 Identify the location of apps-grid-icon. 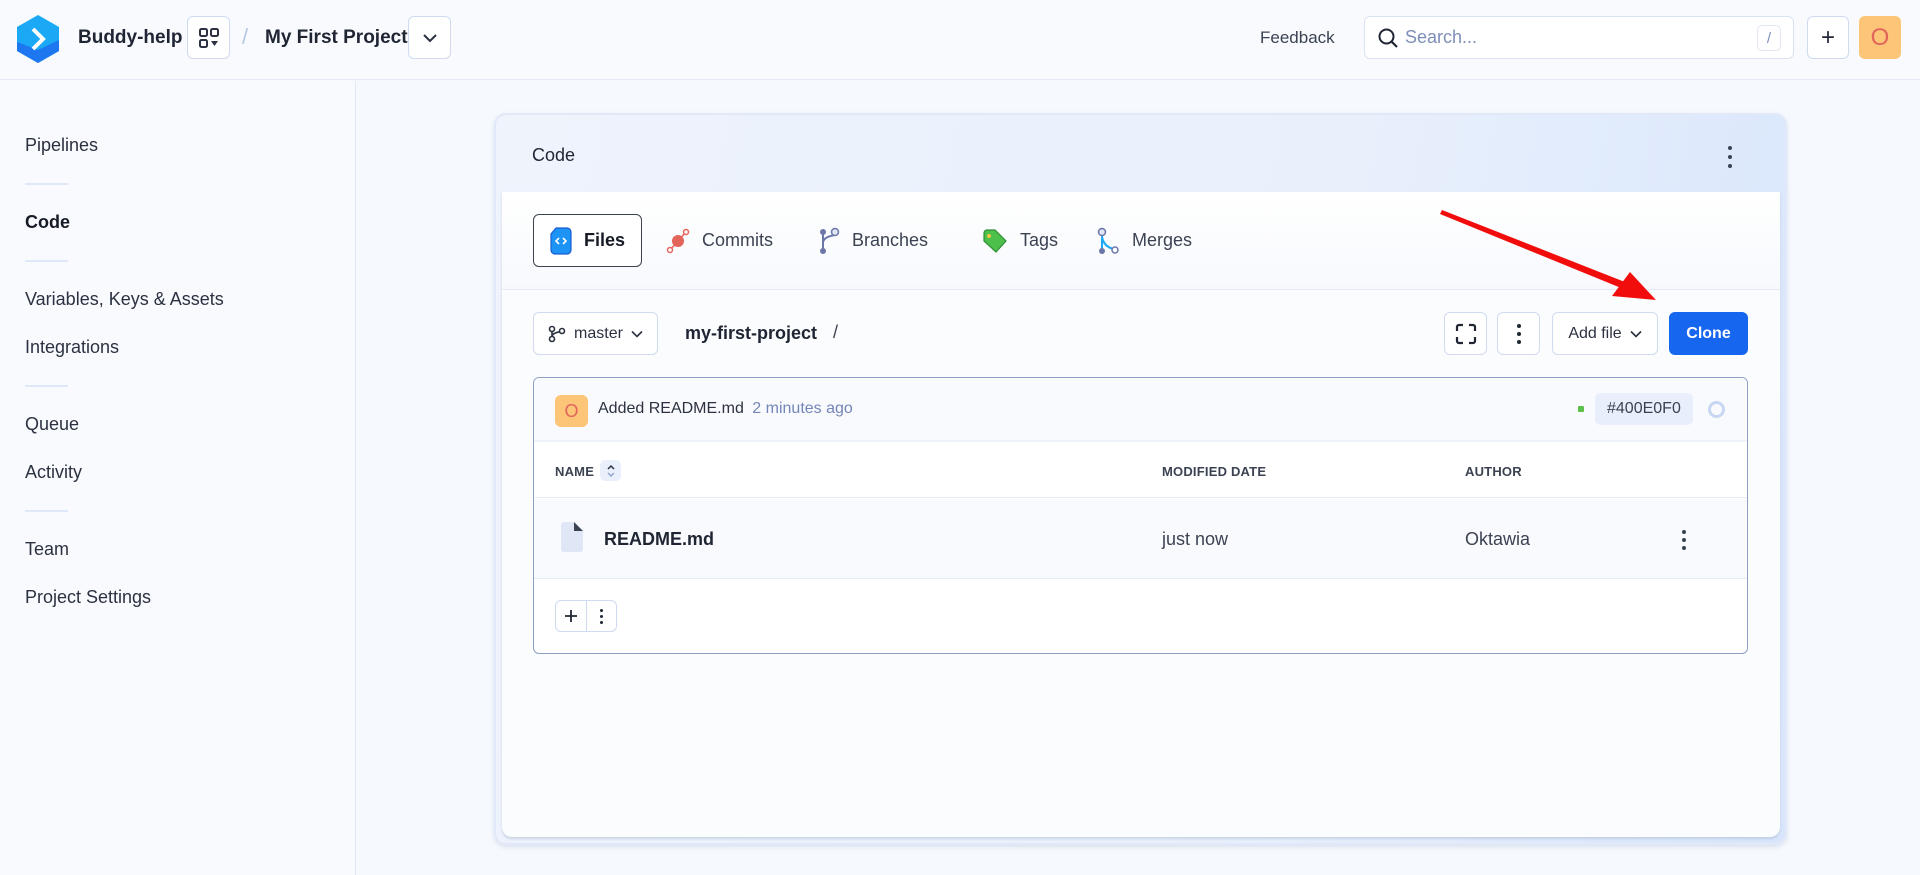
(208, 37).